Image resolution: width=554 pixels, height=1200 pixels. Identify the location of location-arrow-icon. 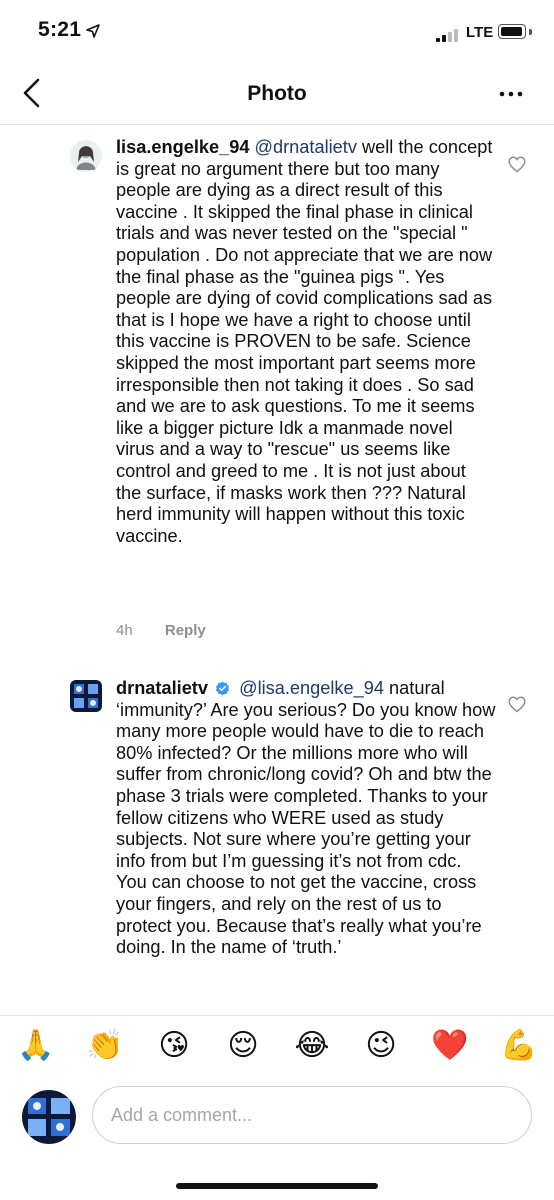
(93, 31).